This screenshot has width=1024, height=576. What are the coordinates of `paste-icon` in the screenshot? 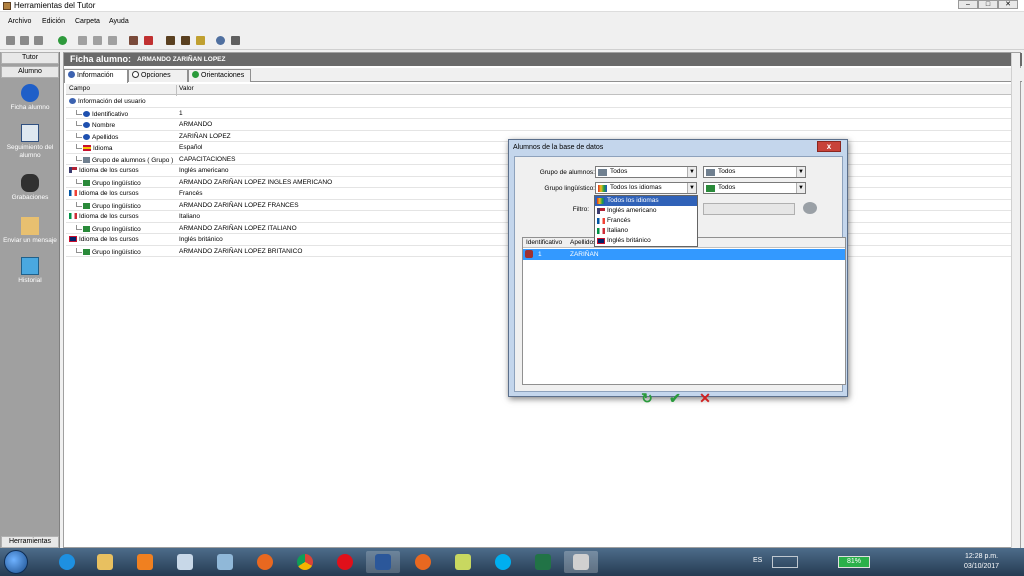 It's located at (112, 40).